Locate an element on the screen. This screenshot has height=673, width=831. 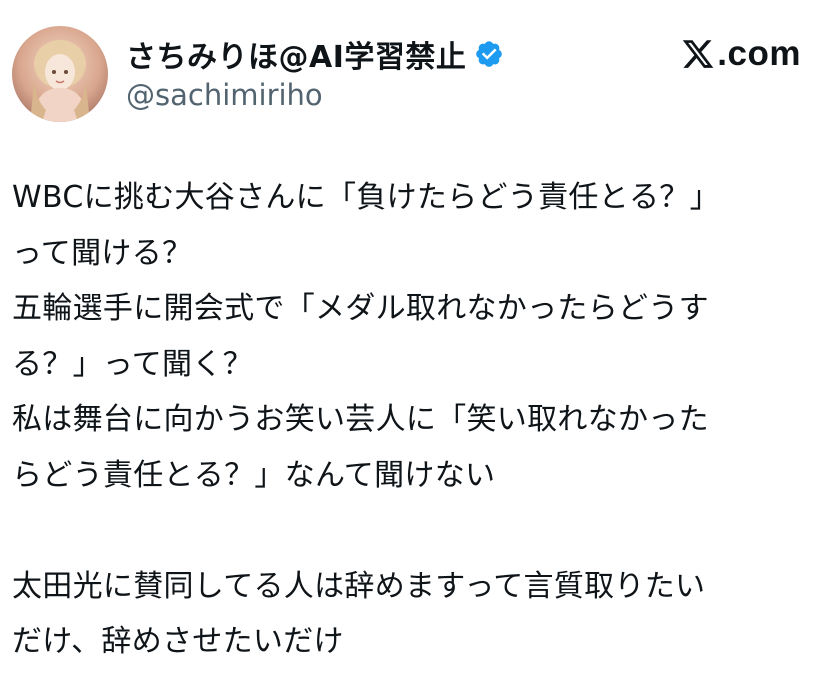
tweet-line: って聞ける？ is located at coordinates (102, 253).